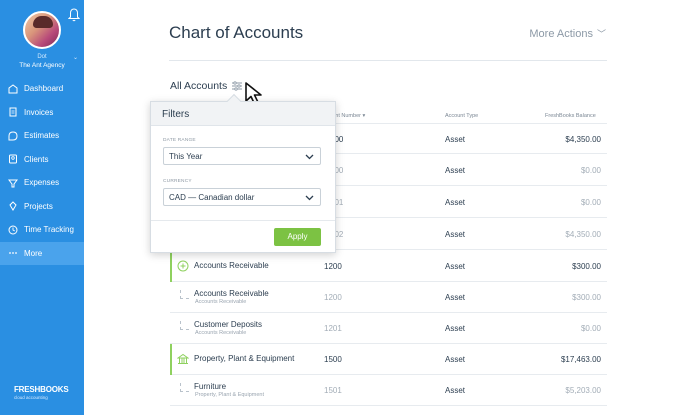 The height and width of the screenshot is (415, 700). Describe the element at coordinates (210, 386) in the screenshot. I see `account-name: Furniture` at that location.